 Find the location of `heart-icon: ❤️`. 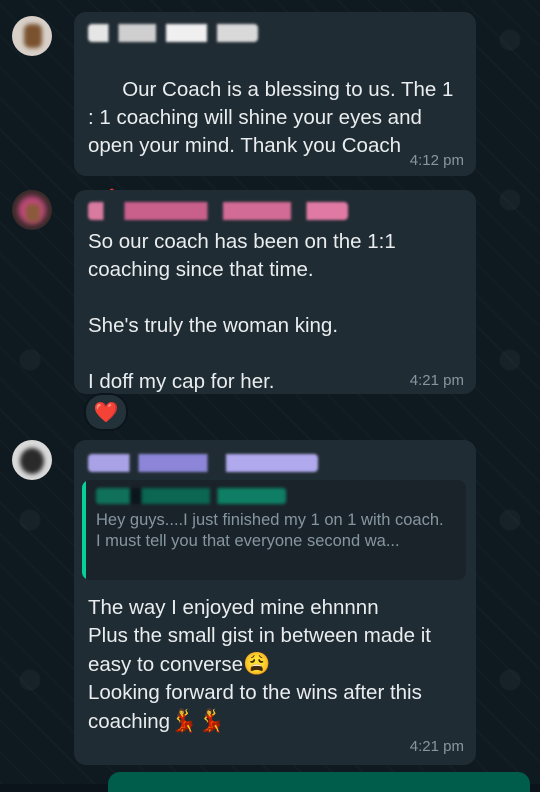

heart-icon: ❤️ is located at coordinates (106, 412).